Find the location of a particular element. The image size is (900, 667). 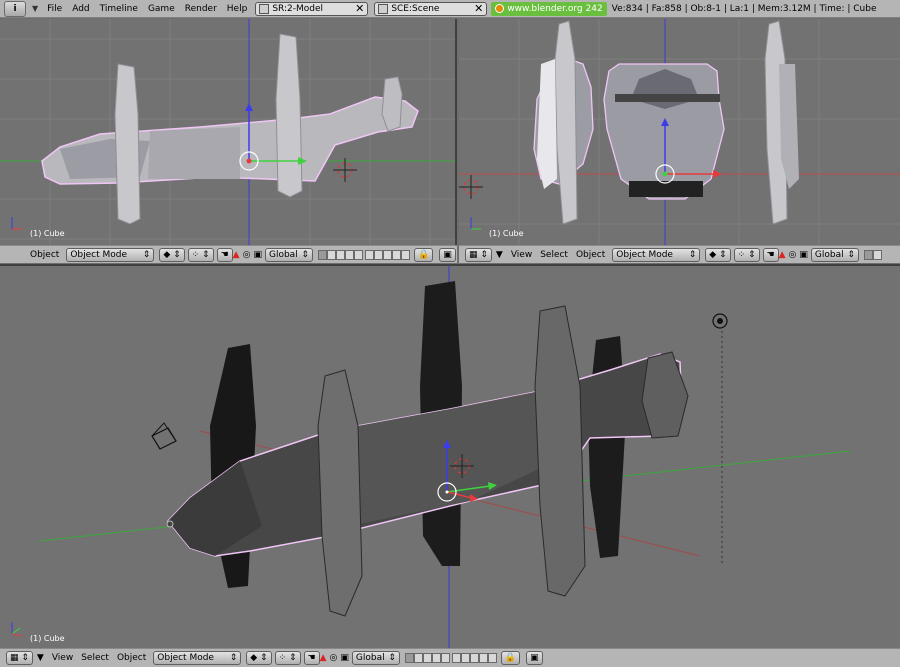

scene-selector: SCE:Scene ✕ is located at coordinates (431, 8).